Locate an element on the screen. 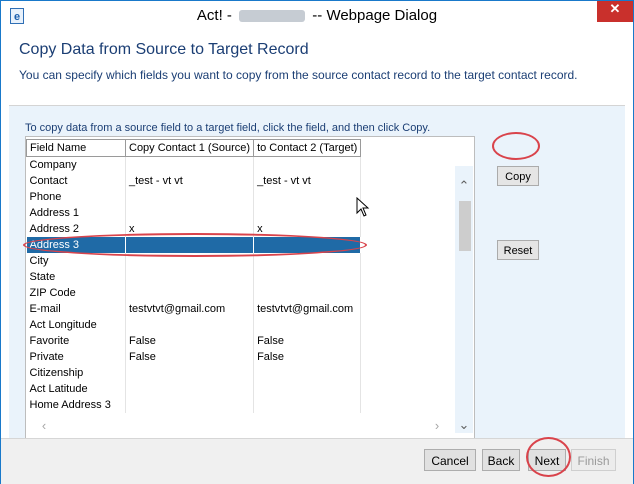  source-value-cell: testvtvt@gmail.com is located at coordinates (190, 309).